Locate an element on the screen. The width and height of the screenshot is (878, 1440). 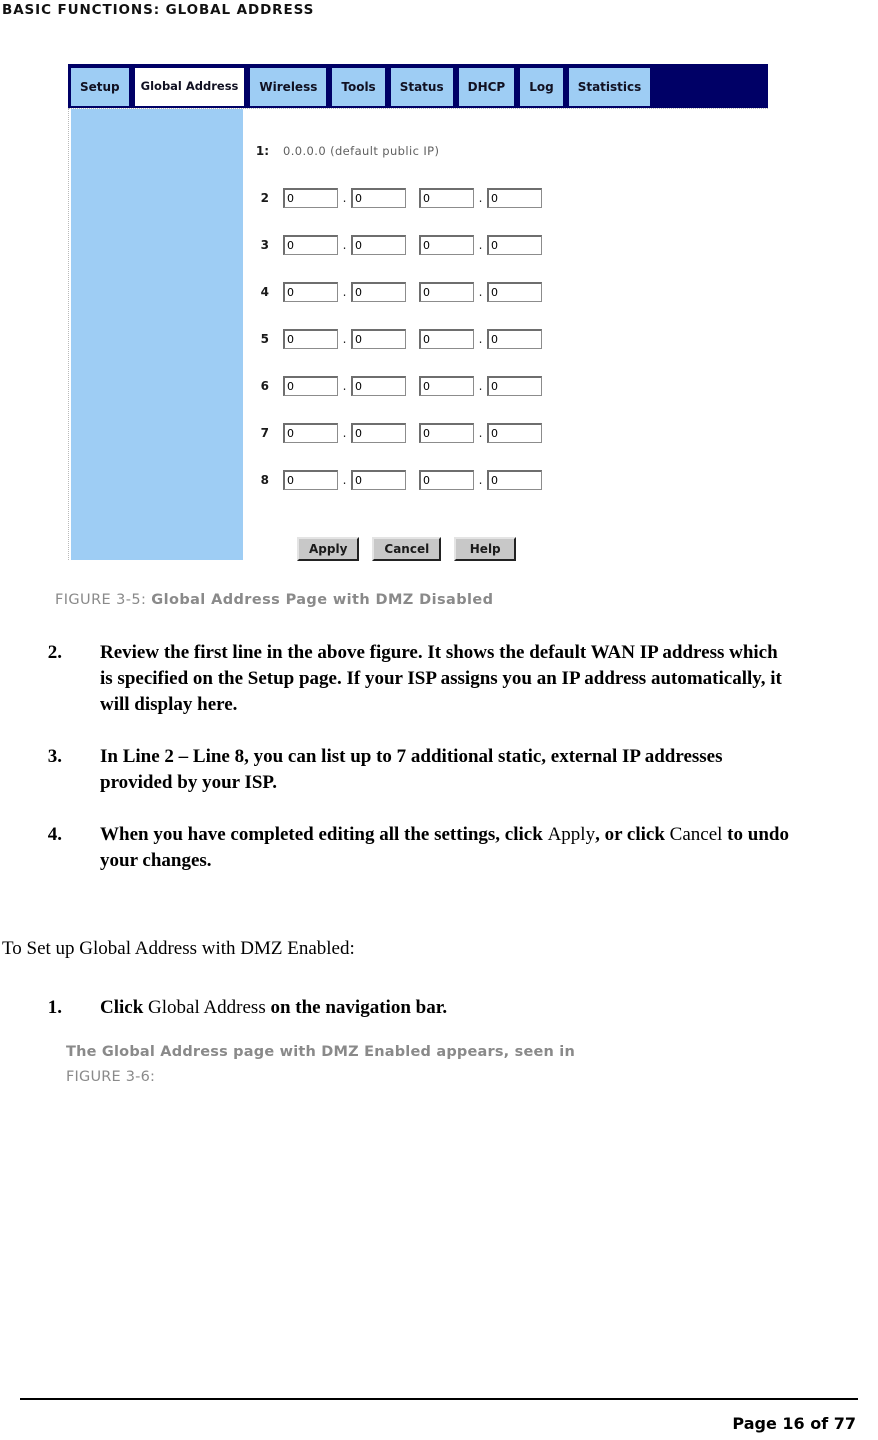
router-sidebar-panel is located at coordinates (156, 334).